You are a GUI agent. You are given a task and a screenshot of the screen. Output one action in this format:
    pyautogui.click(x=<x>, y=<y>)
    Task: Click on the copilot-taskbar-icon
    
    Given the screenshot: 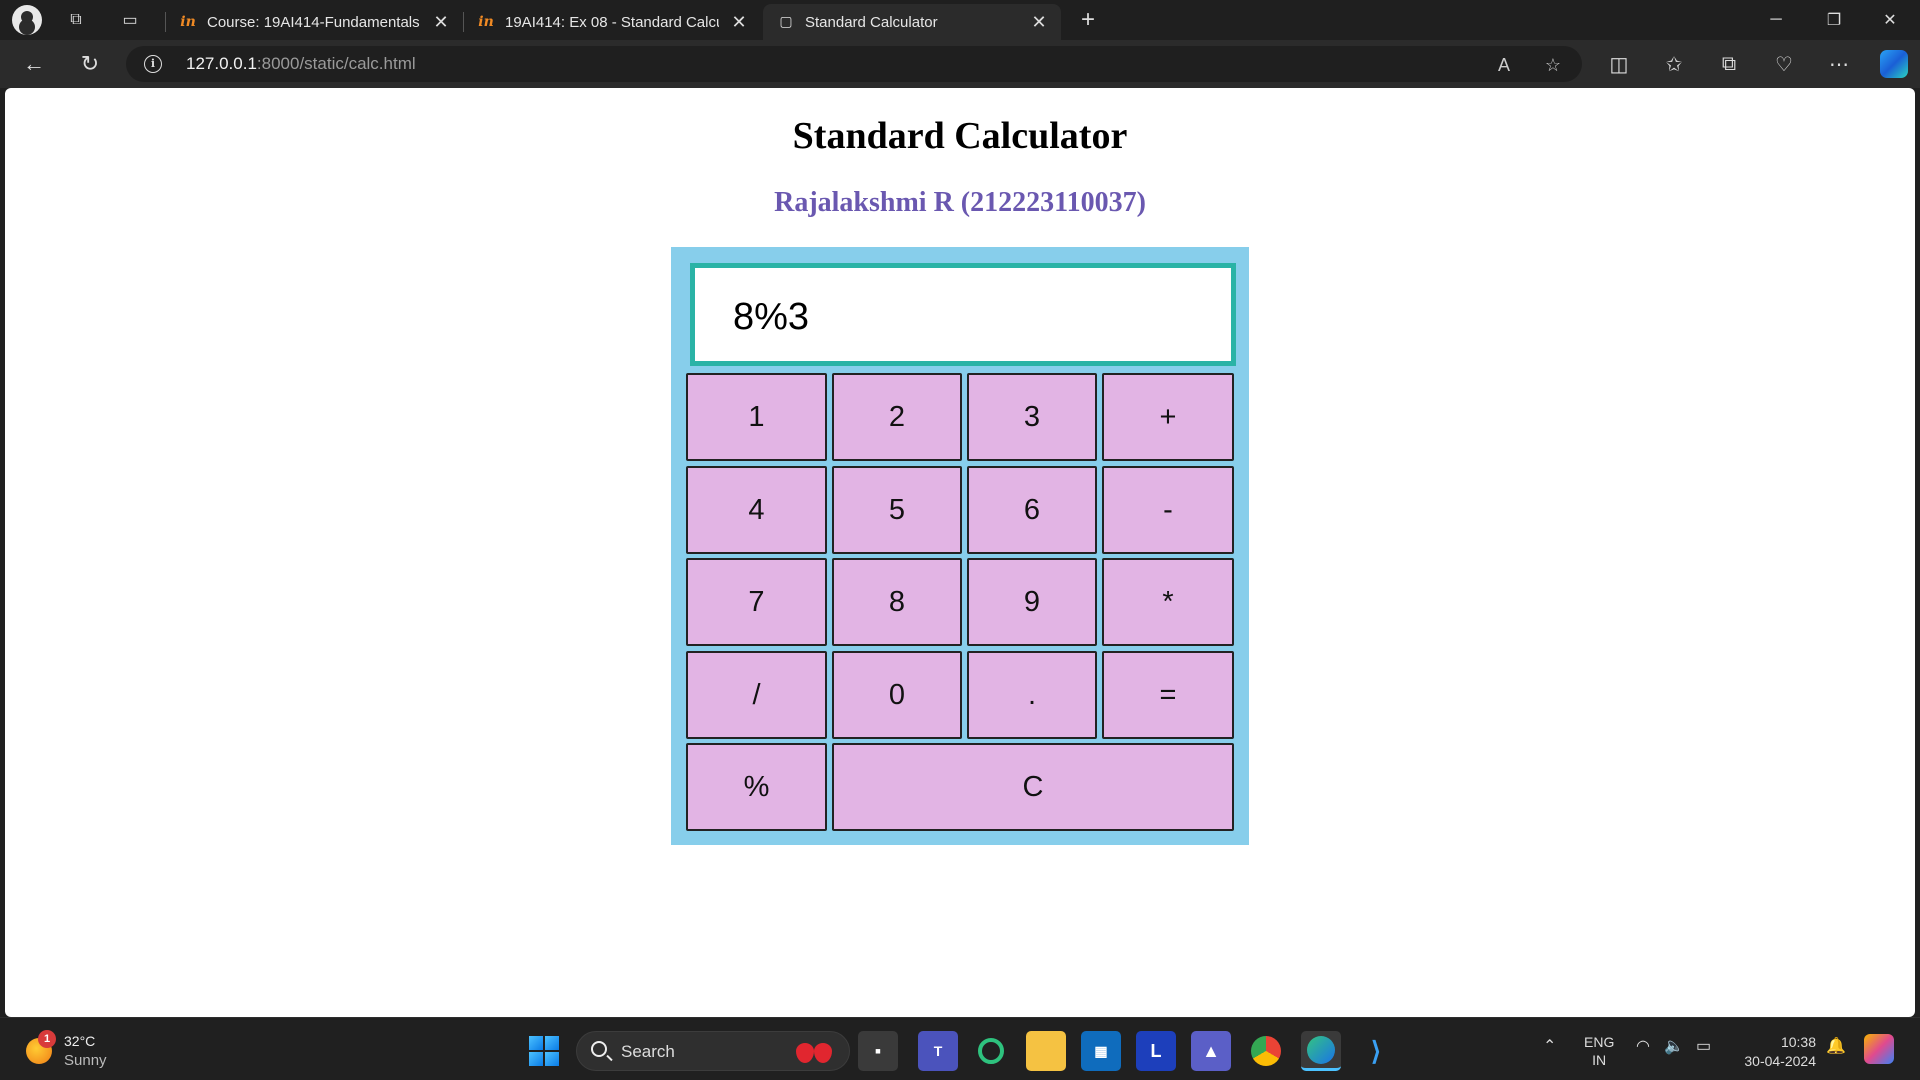 What is the action you would take?
    pyautogui.click(x=1879, y=1049)
    